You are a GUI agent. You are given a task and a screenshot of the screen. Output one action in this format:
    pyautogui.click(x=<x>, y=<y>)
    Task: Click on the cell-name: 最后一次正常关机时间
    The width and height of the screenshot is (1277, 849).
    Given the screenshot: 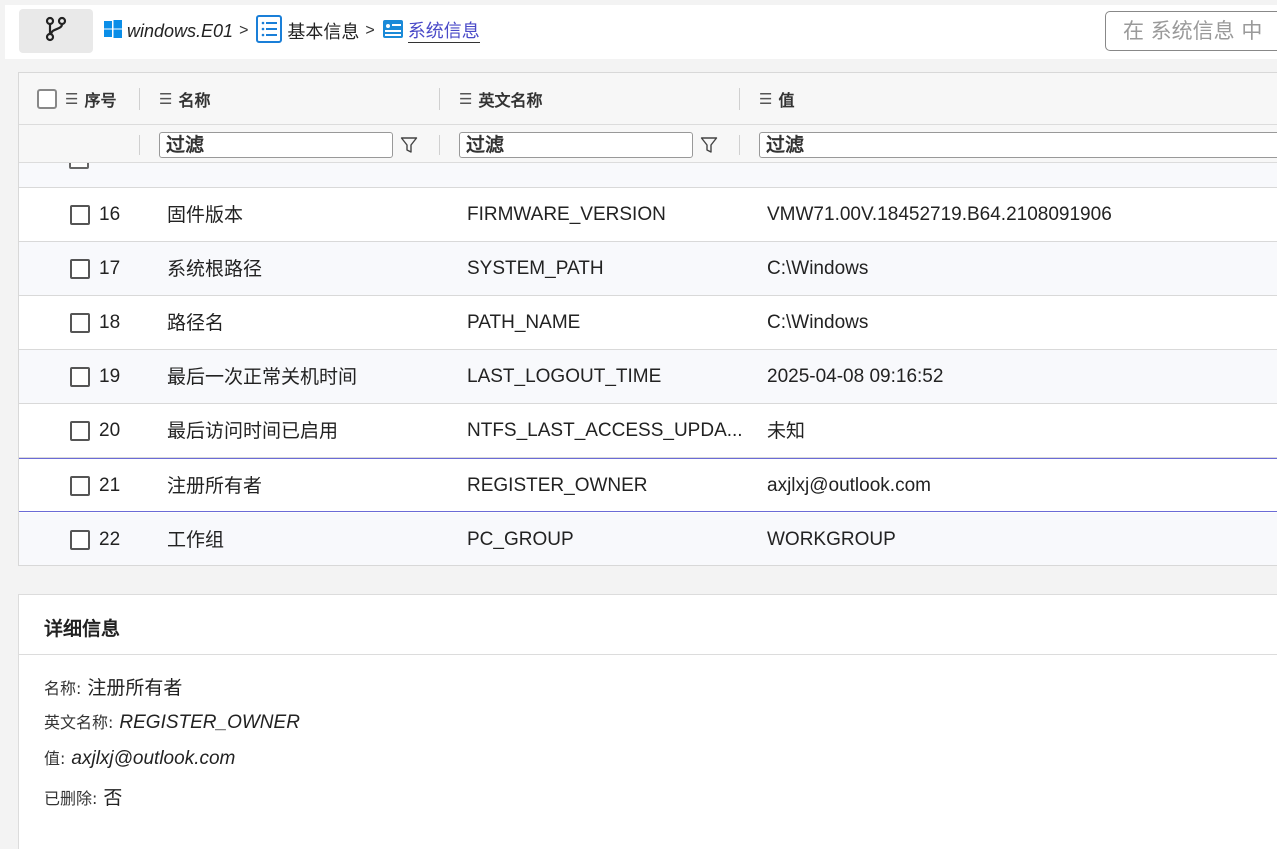 What is the action you would take?
    pyautogui.click(x=262, y=377)
    